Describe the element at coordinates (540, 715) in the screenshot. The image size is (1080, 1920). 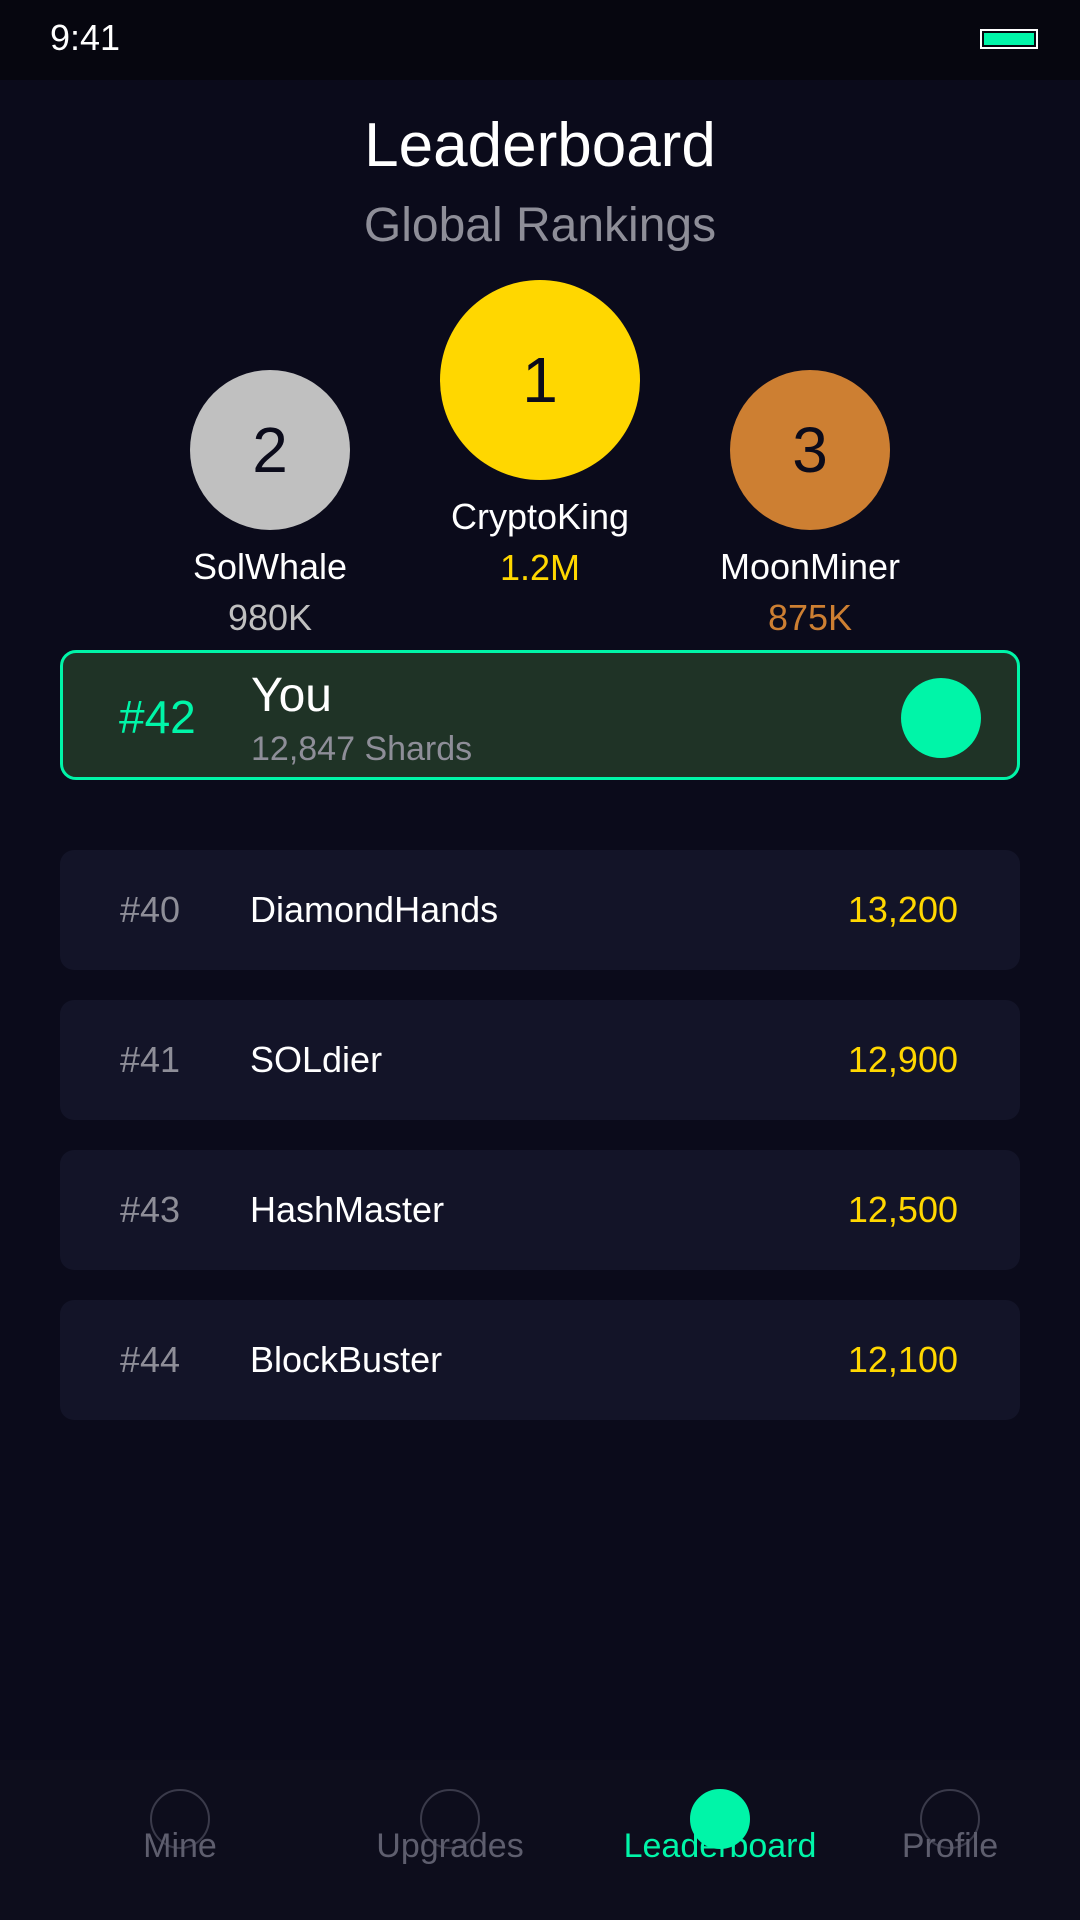
I see `your-rank-card: #42 You 12,847 Shards` at that location.